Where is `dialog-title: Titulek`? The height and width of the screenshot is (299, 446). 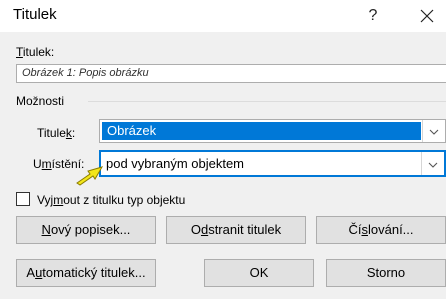
dialog-title: Titulek is located at coordinates (35, 14).